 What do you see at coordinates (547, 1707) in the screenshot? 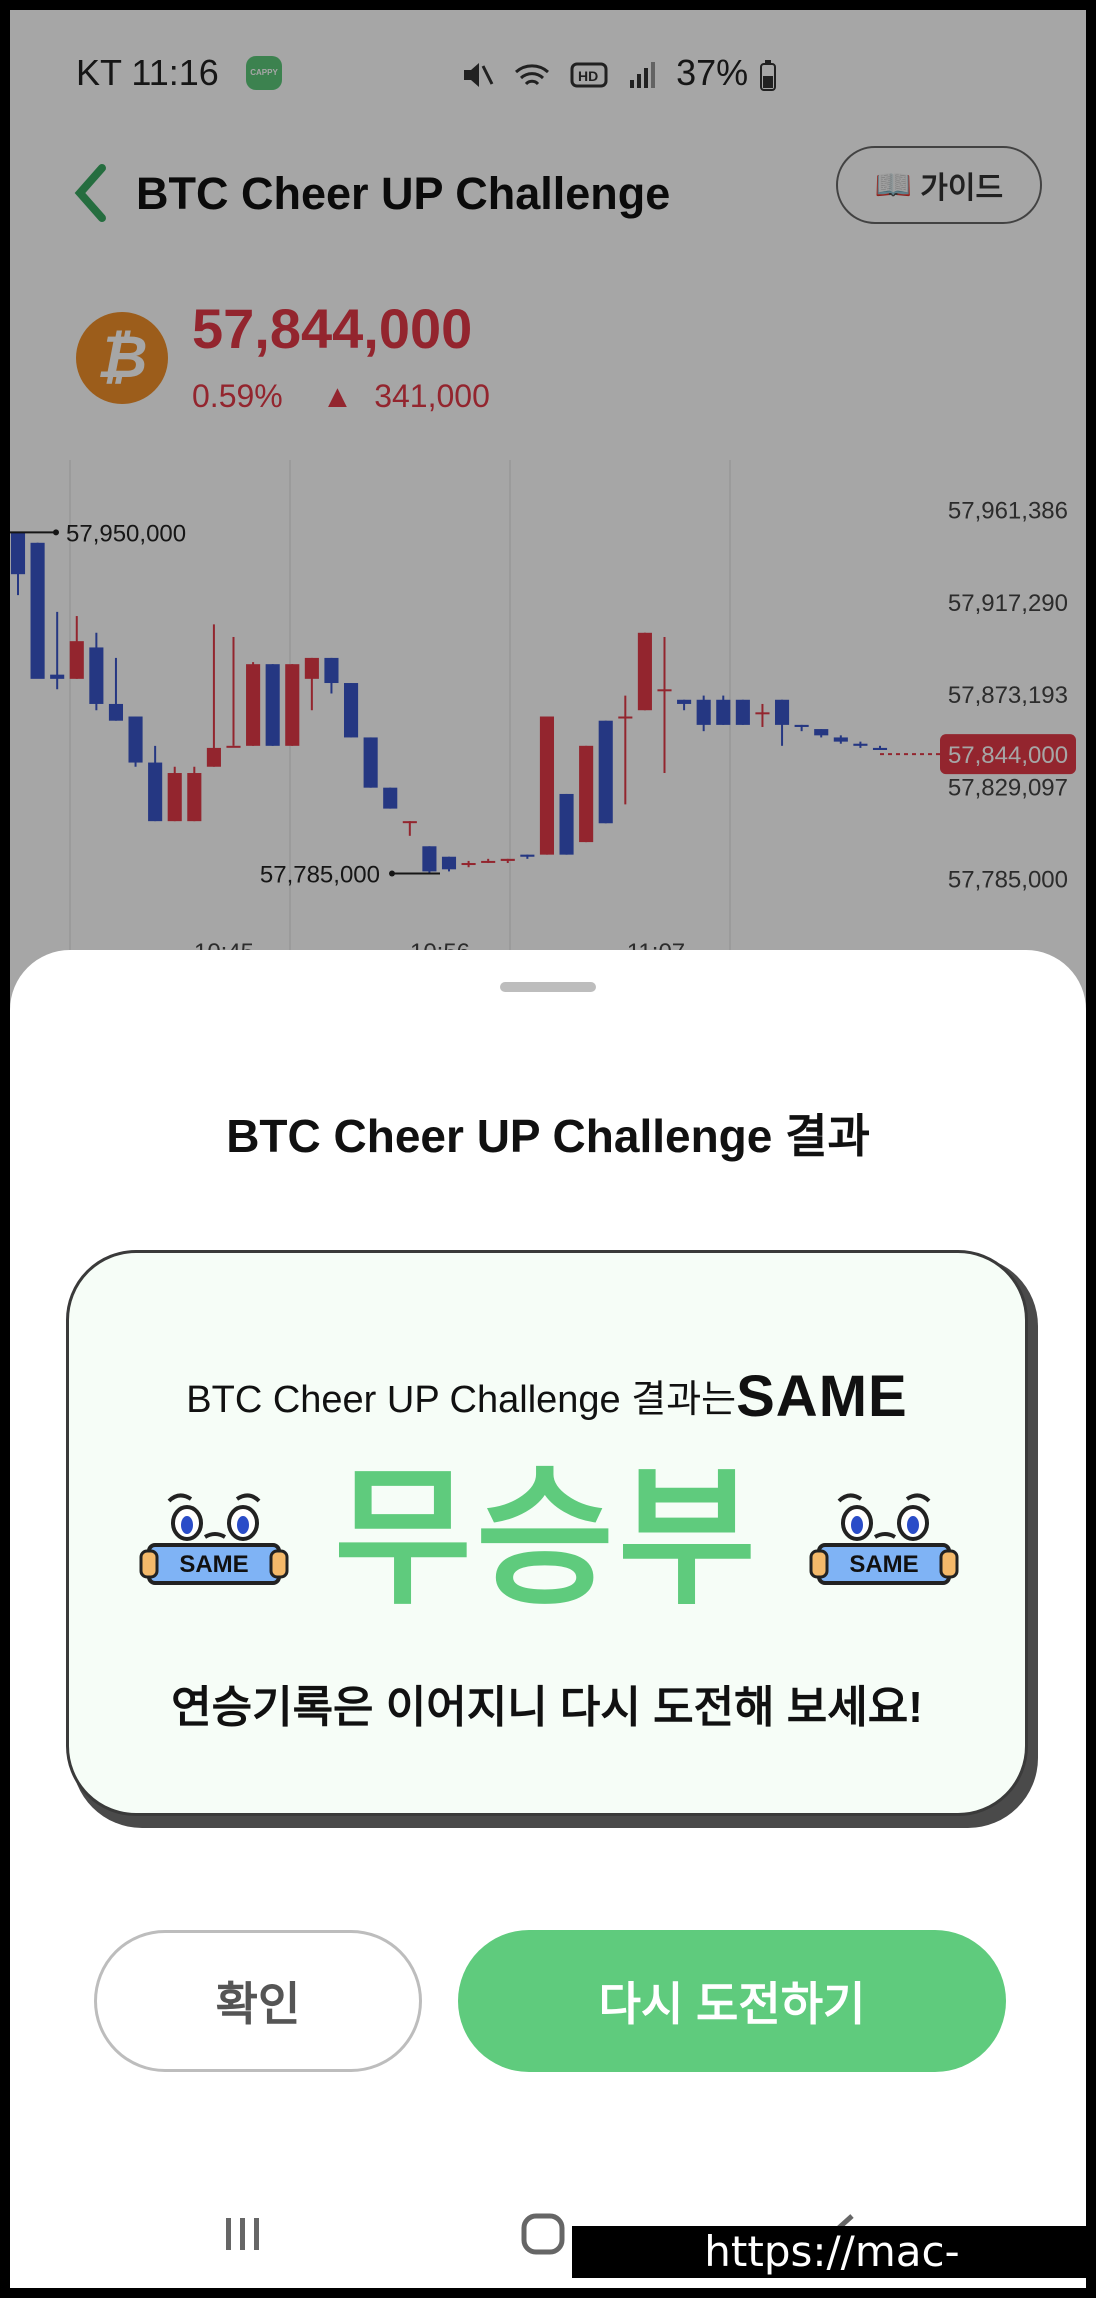
I see `result-message: 연승기록은 이어지니 다시 도전해 보세요!` at bounding box center [547, 1707].